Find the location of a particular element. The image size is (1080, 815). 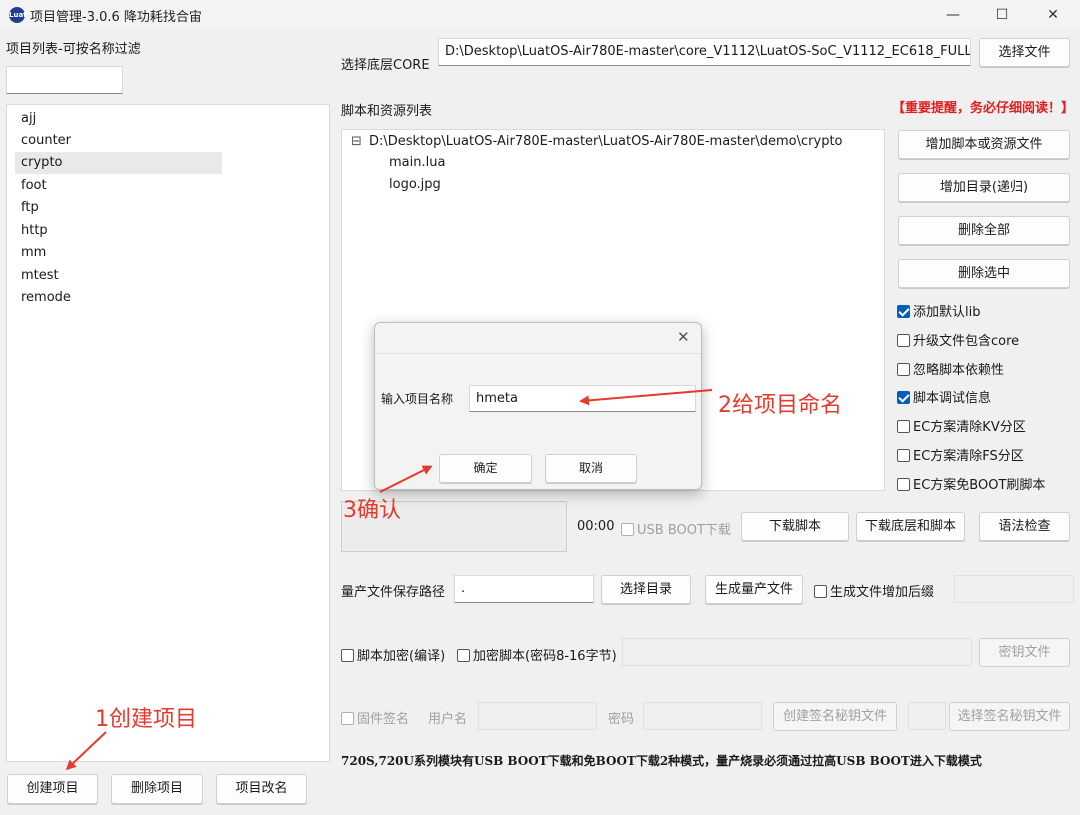

arrow-step1 is located at coordinates (86, 751).